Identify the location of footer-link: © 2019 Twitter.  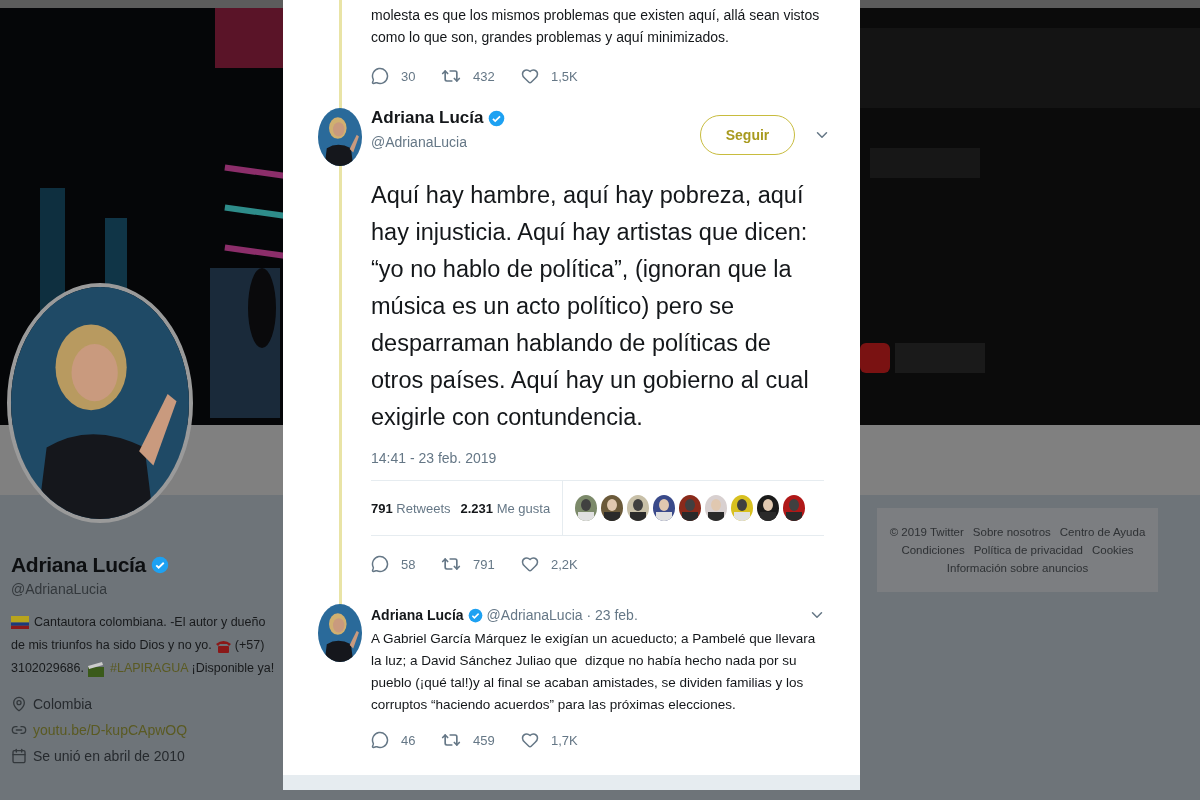
(926, 532).